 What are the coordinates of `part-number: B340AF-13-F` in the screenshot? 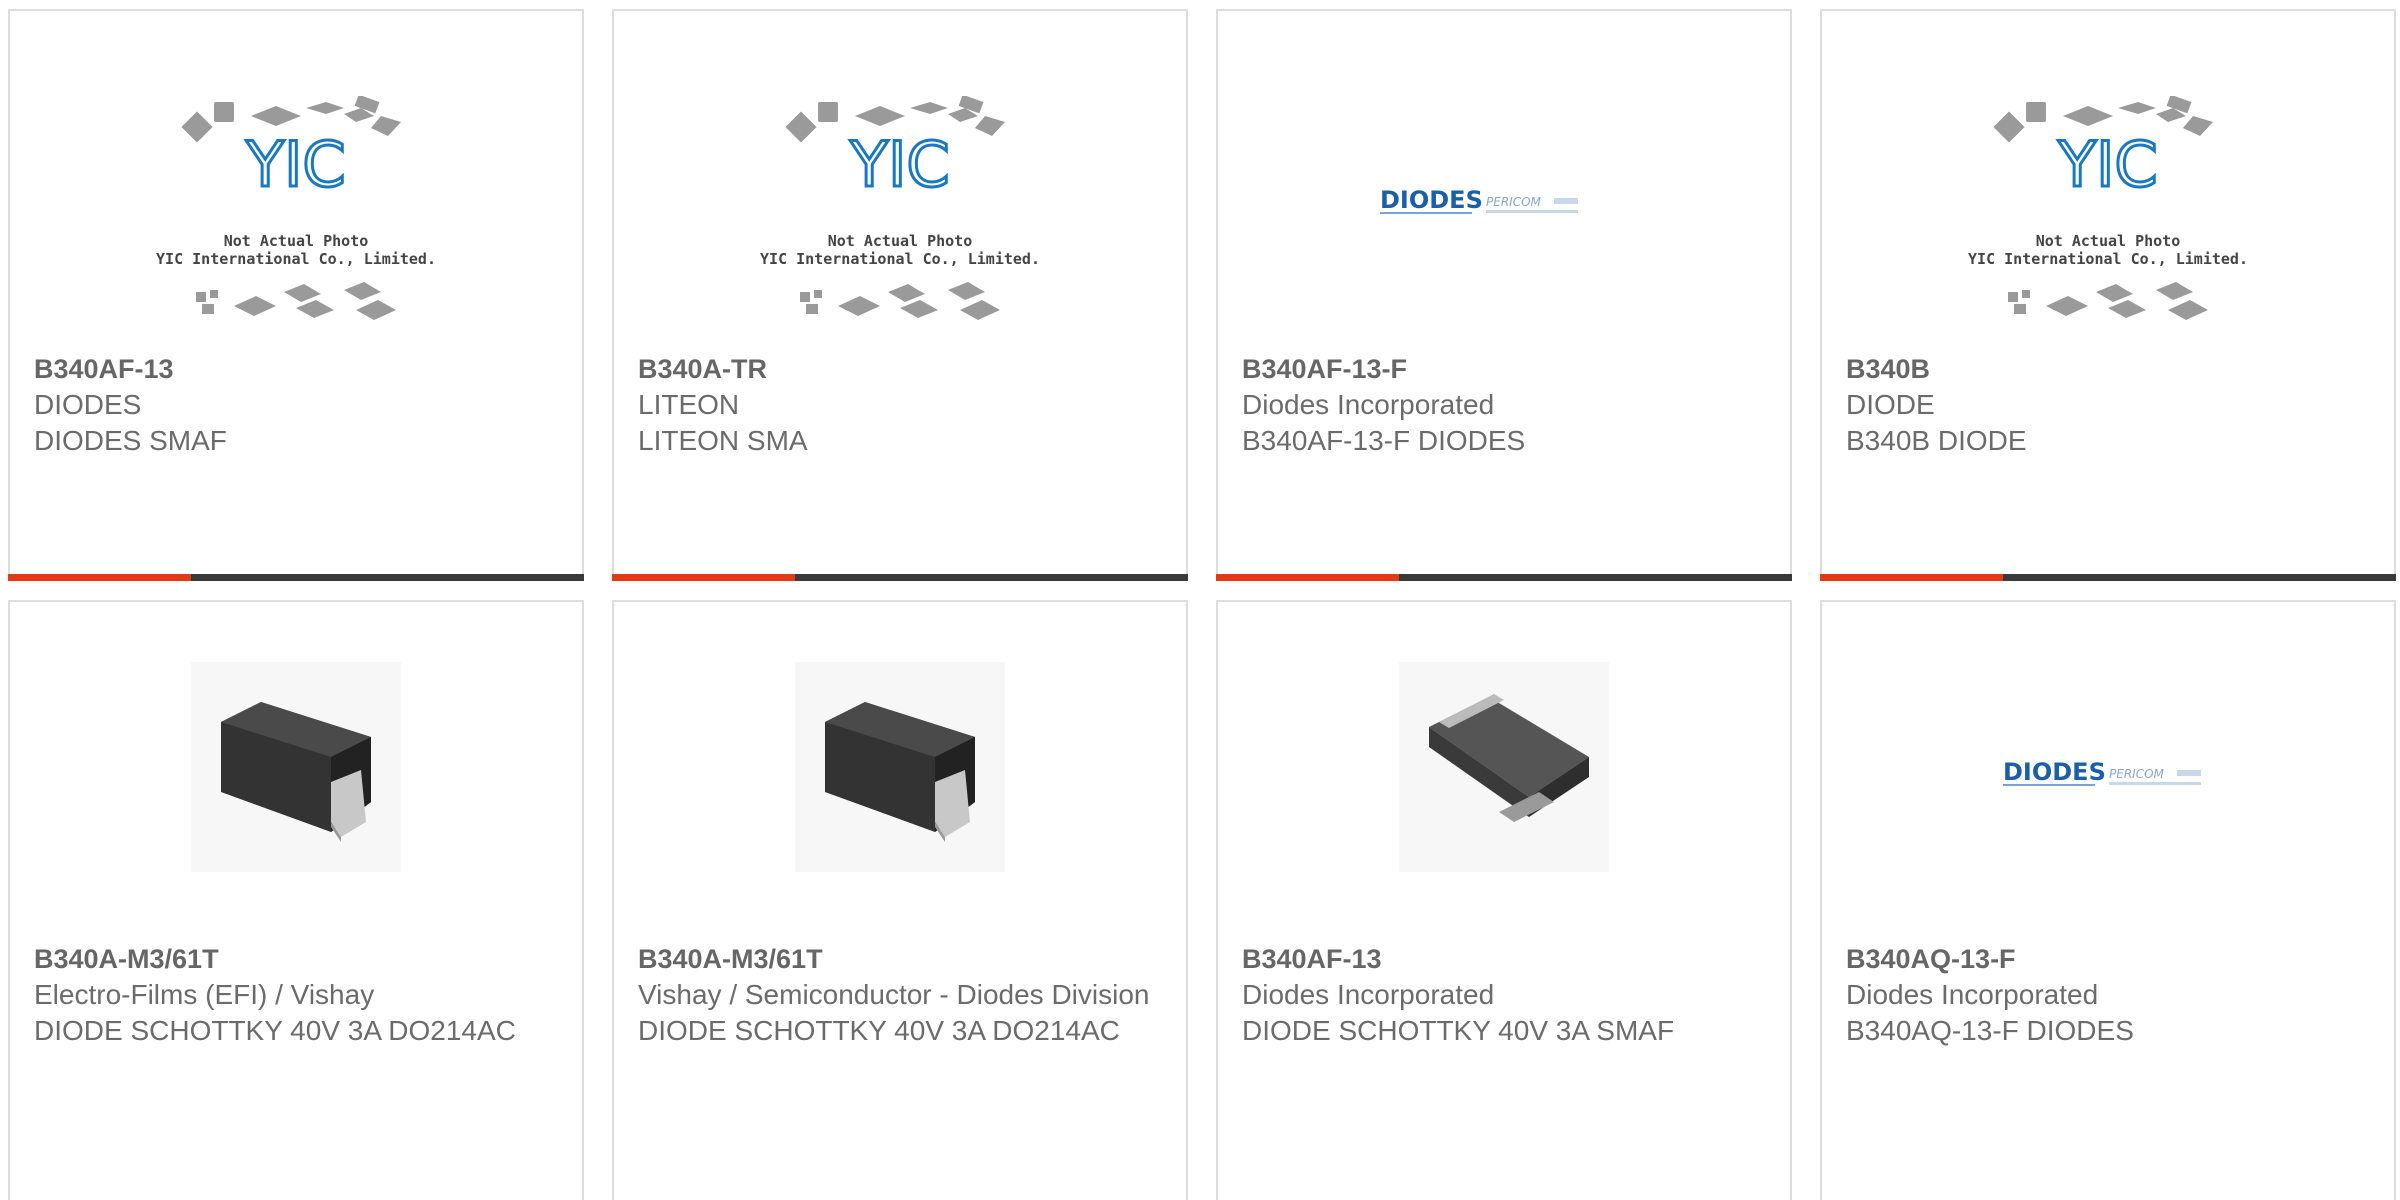 It's located at (1504, 369).